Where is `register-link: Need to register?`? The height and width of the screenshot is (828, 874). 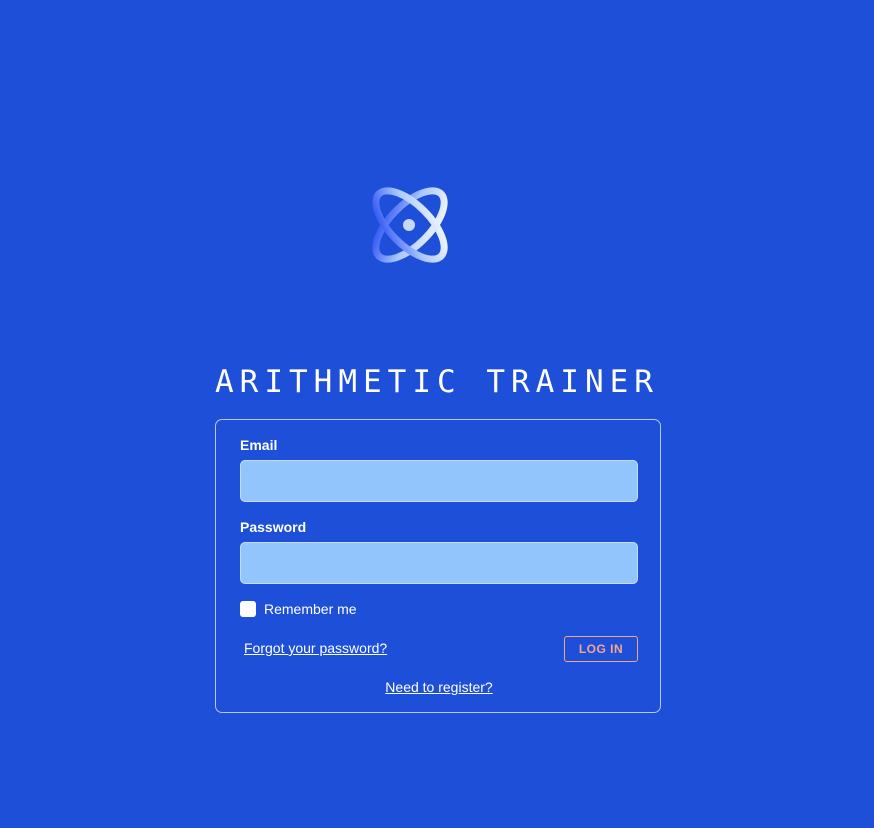
register-link: Need to register? is located at coordinates (439, 687).